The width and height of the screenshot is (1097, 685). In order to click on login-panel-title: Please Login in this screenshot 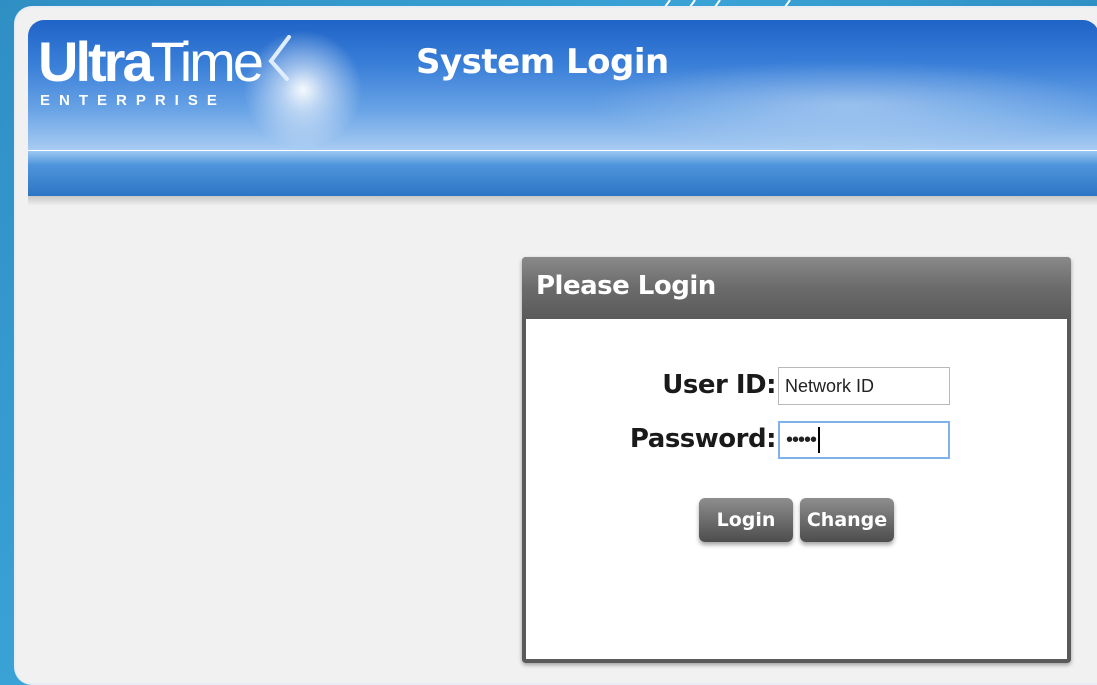, I will do `click(626, 286)`.